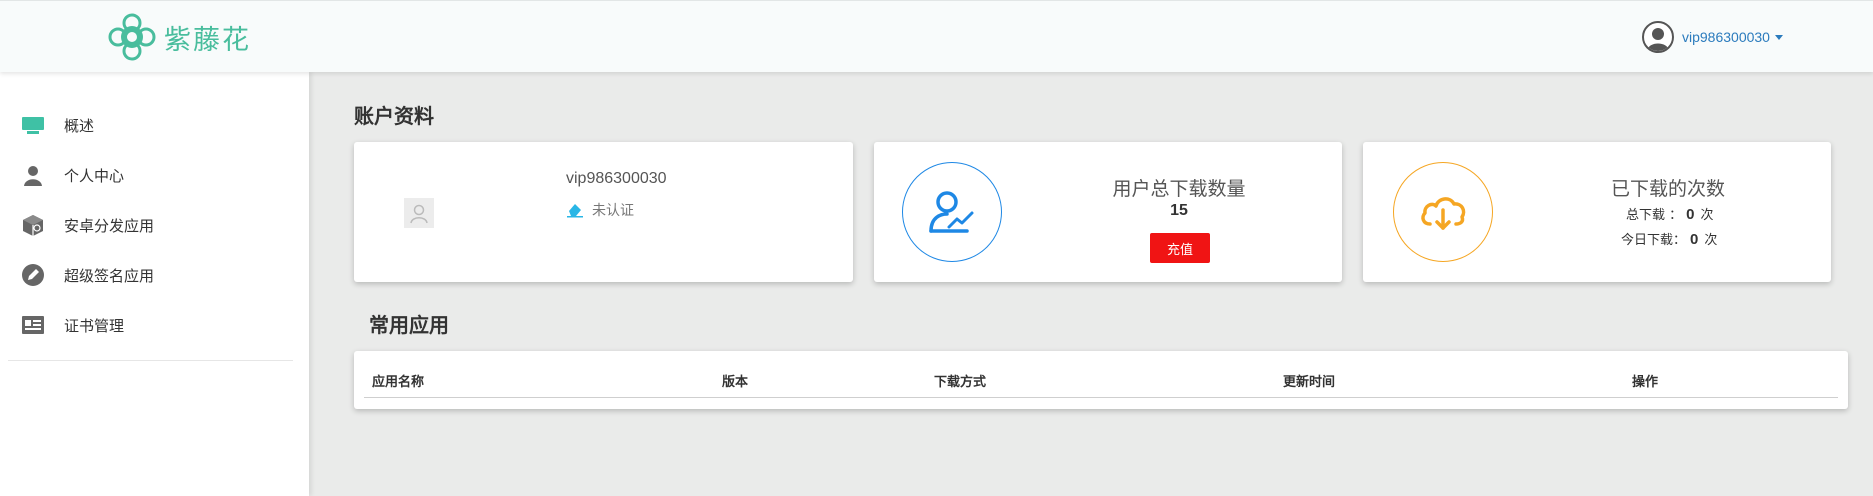  I want to click on profile-name: vip986300030, so click(616, 178).